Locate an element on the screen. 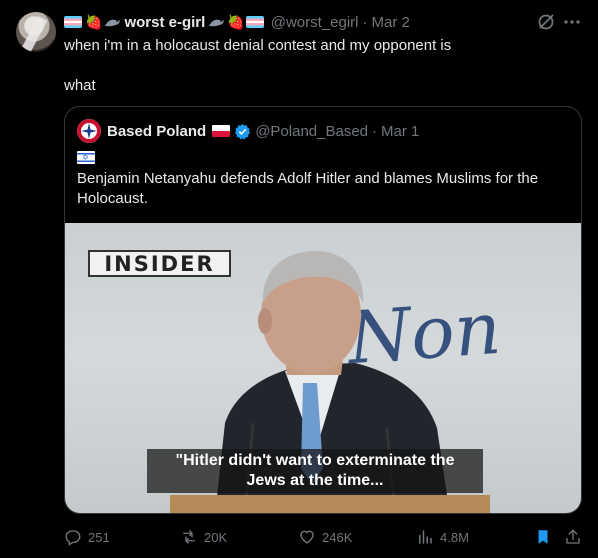 Image resolution: width=598 pixels, height=558 pixels. post-text-line-2: what is located at coordinates (80, 85).